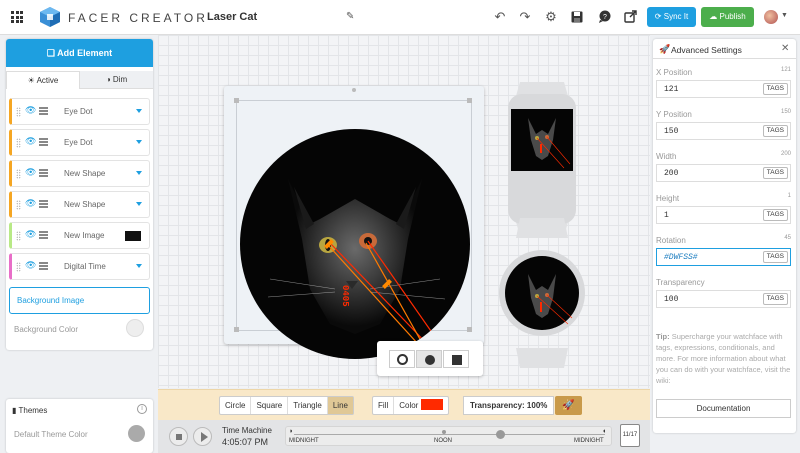 This screenshot has width=800, height=453. What do you see at coordinates (402, 359) in the screenshot?
I see `mask-none-button` at bounding box center [402, 359].